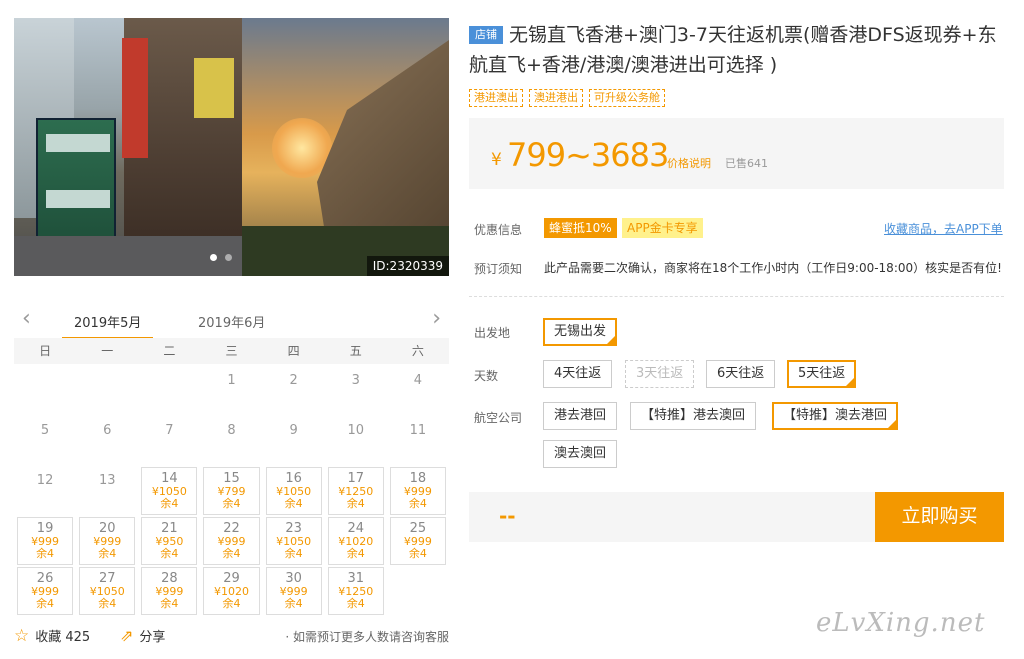 The image size is (1024, 659). What do you see at coordinates (45, 441) in the screenshot?
I see `calendar-day: 5` at bounding box center [45, 441].